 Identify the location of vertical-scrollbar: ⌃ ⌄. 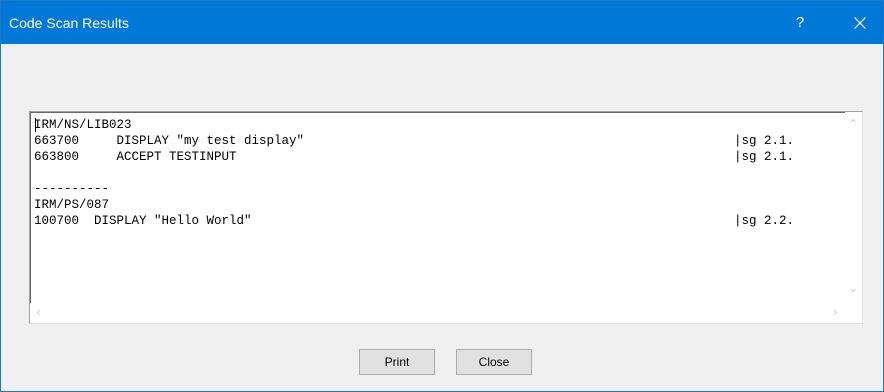
(853, 207).